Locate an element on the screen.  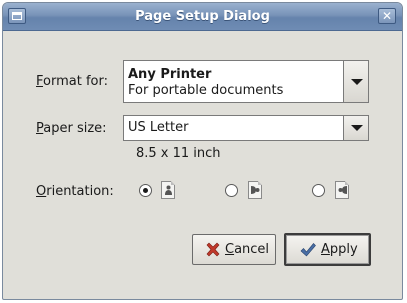
cancel-label: Cancel is located at coordinates (247, 249).